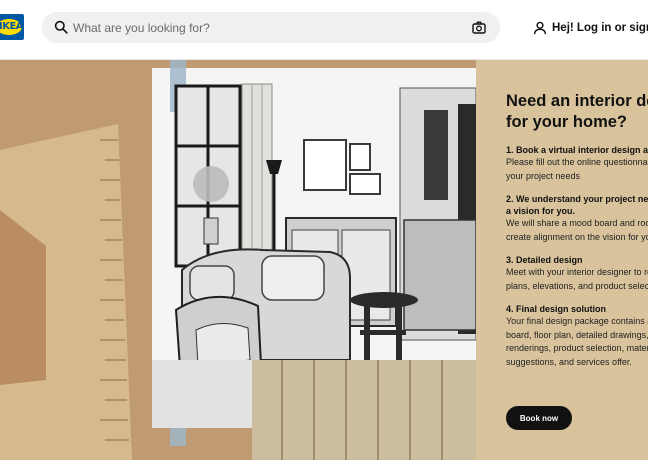 The width and height of the screenshot is (648, 470). What do you see at coordinates (543, 175) in the screenshot?
I see `step-body-line: your project needs` at bounding box center [543, 175].